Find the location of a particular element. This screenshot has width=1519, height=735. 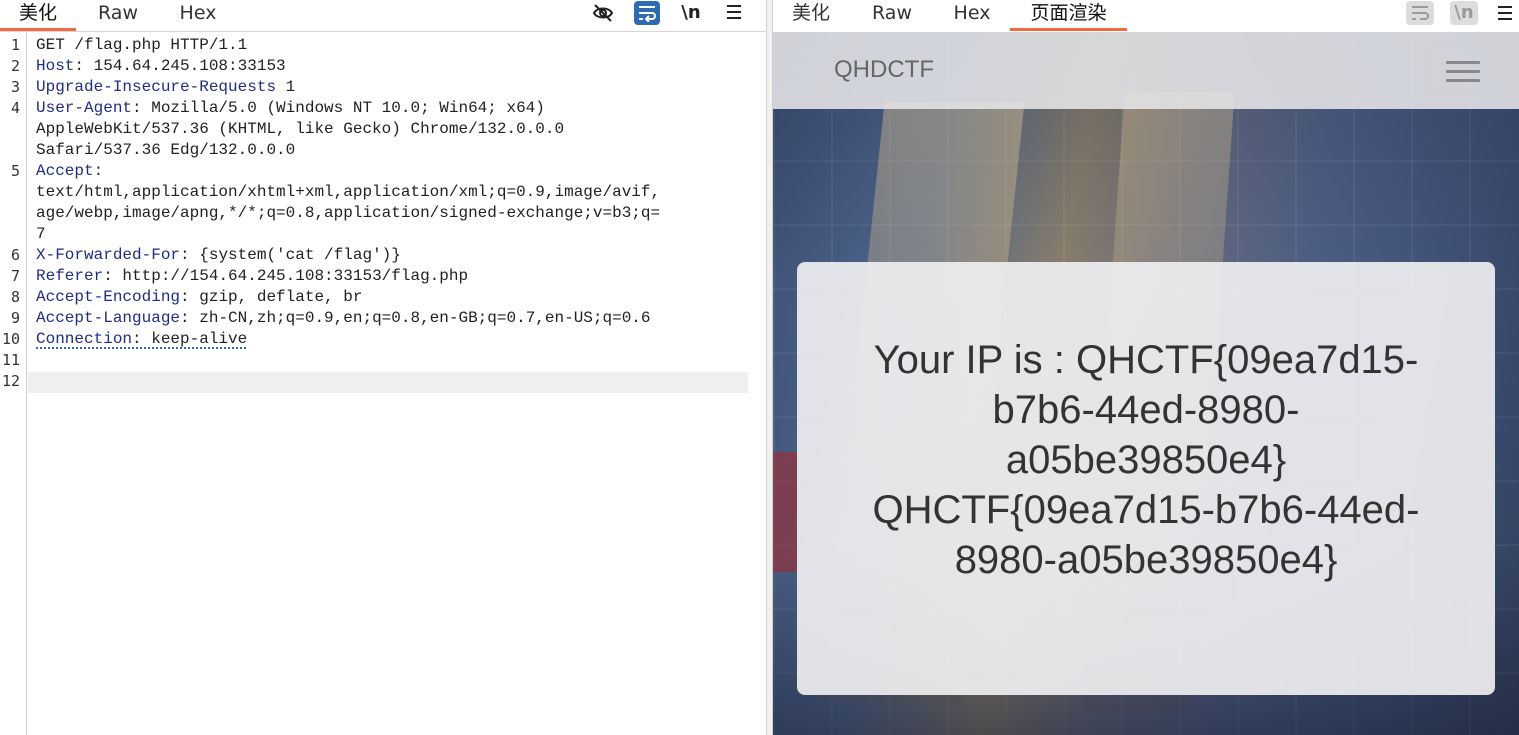

request-line-text: GET /flag.php HTTP/1.1 is located at coordinates (142, 45).